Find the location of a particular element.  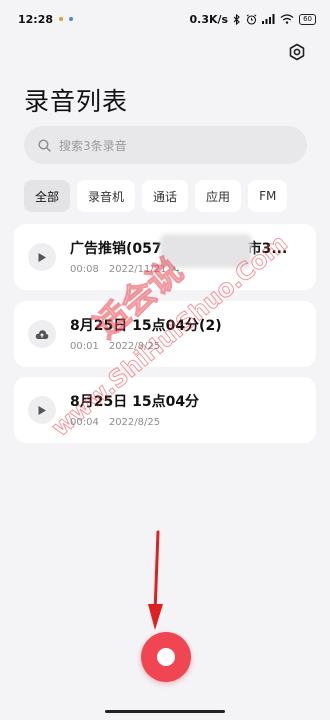

recording-duration: 00:01 is located at coordinates (84, 346).